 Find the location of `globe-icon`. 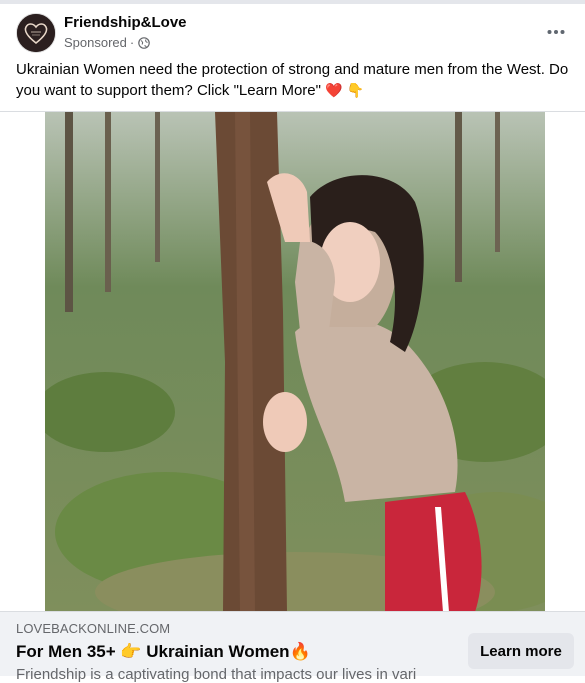

globe-icon is located at coordinates (144, 42).